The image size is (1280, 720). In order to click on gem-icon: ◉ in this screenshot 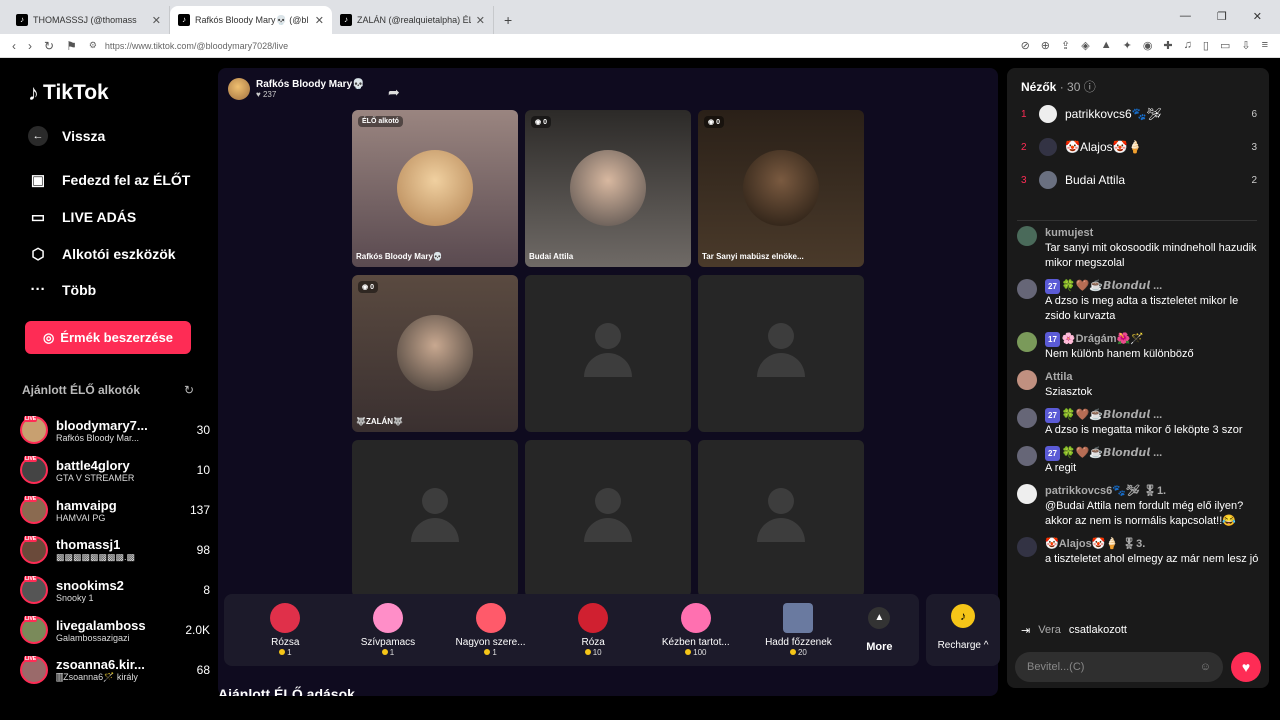, I will do `click(712, 122)`.